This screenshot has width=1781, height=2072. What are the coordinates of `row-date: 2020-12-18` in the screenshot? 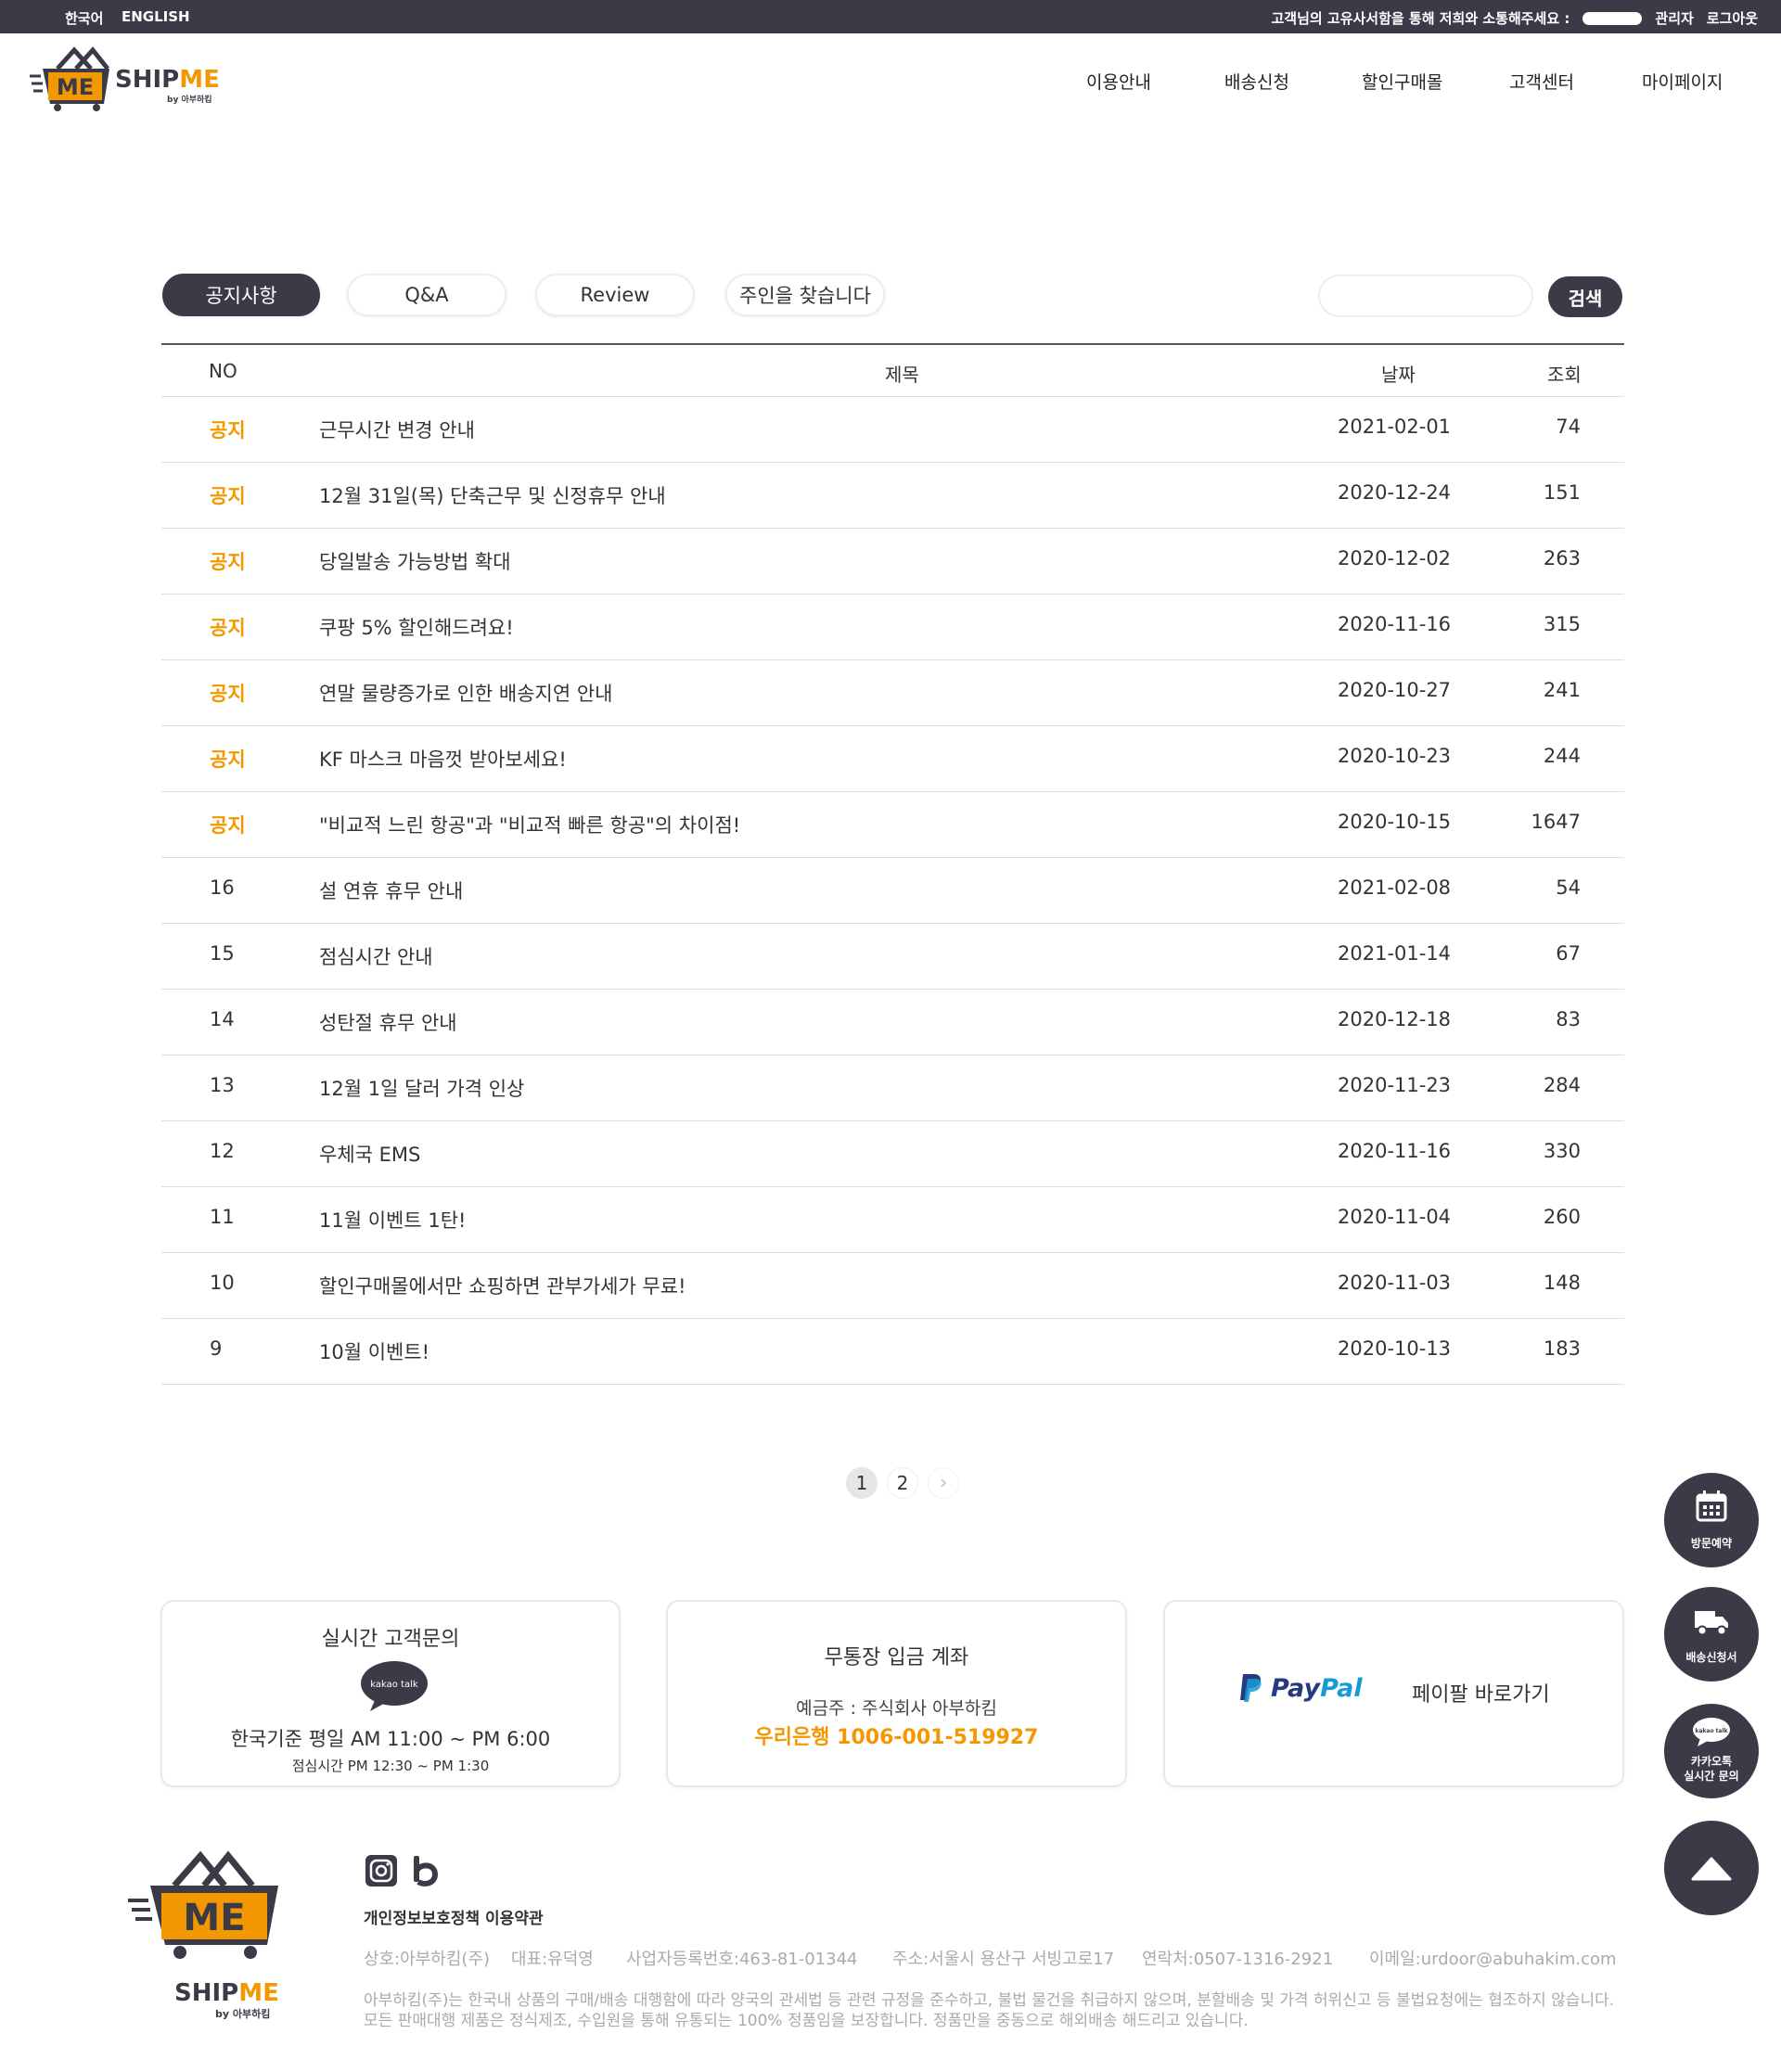 It's located at (1395, 1019).